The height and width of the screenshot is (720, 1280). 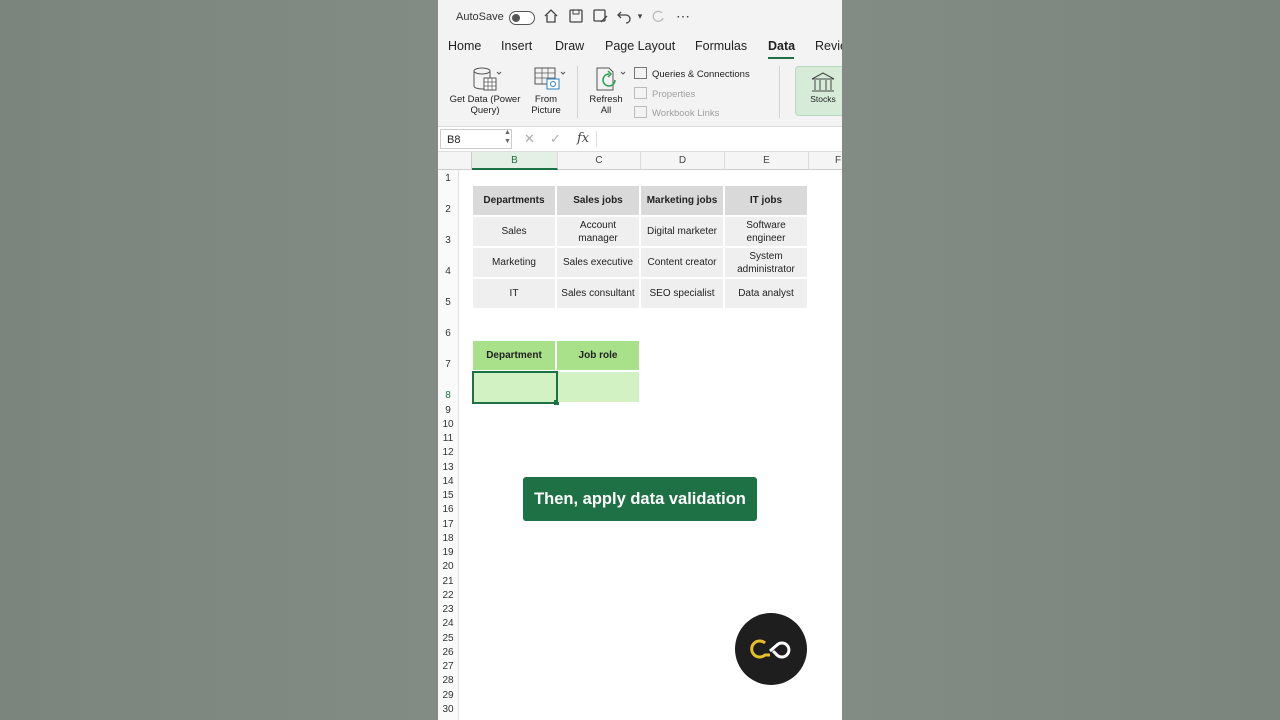 I want to click on row-header: 28, so click(x=448, y=680).